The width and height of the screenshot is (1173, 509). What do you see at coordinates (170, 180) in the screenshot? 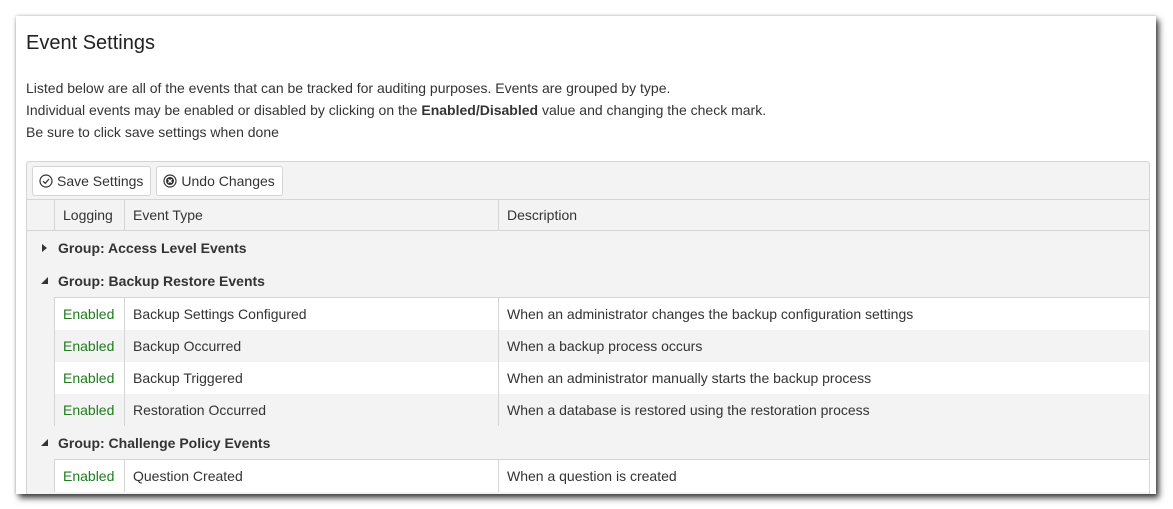
I see `x-circle-icon` at bounding box center [170, 180].